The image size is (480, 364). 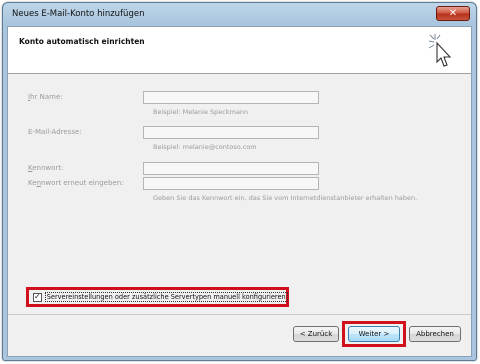 I want to click on name-label-rest: hr Name:, so click(x=46, y=97).